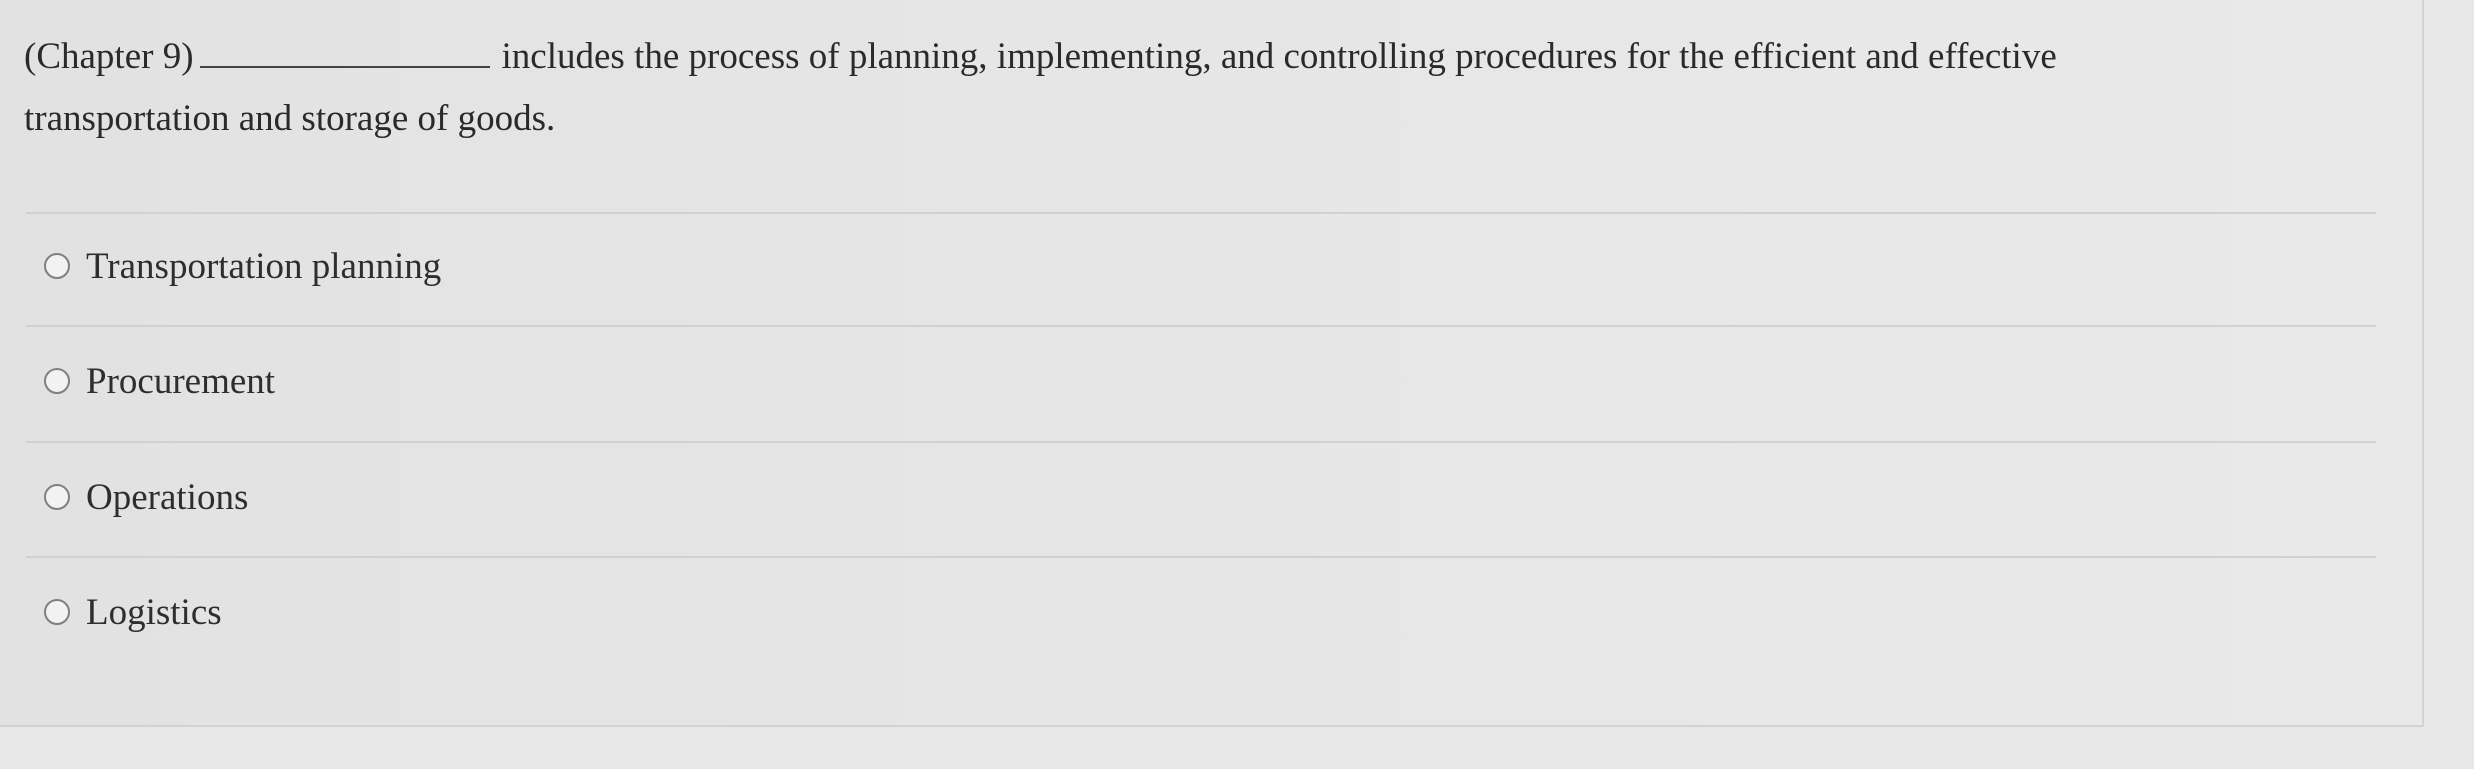 The height and width of the screenshot is (769, 2474). What do you see at coordinates (154, 612) in the screenshot?
I see `option-label: Logistics` at bounding box center [154, 612].